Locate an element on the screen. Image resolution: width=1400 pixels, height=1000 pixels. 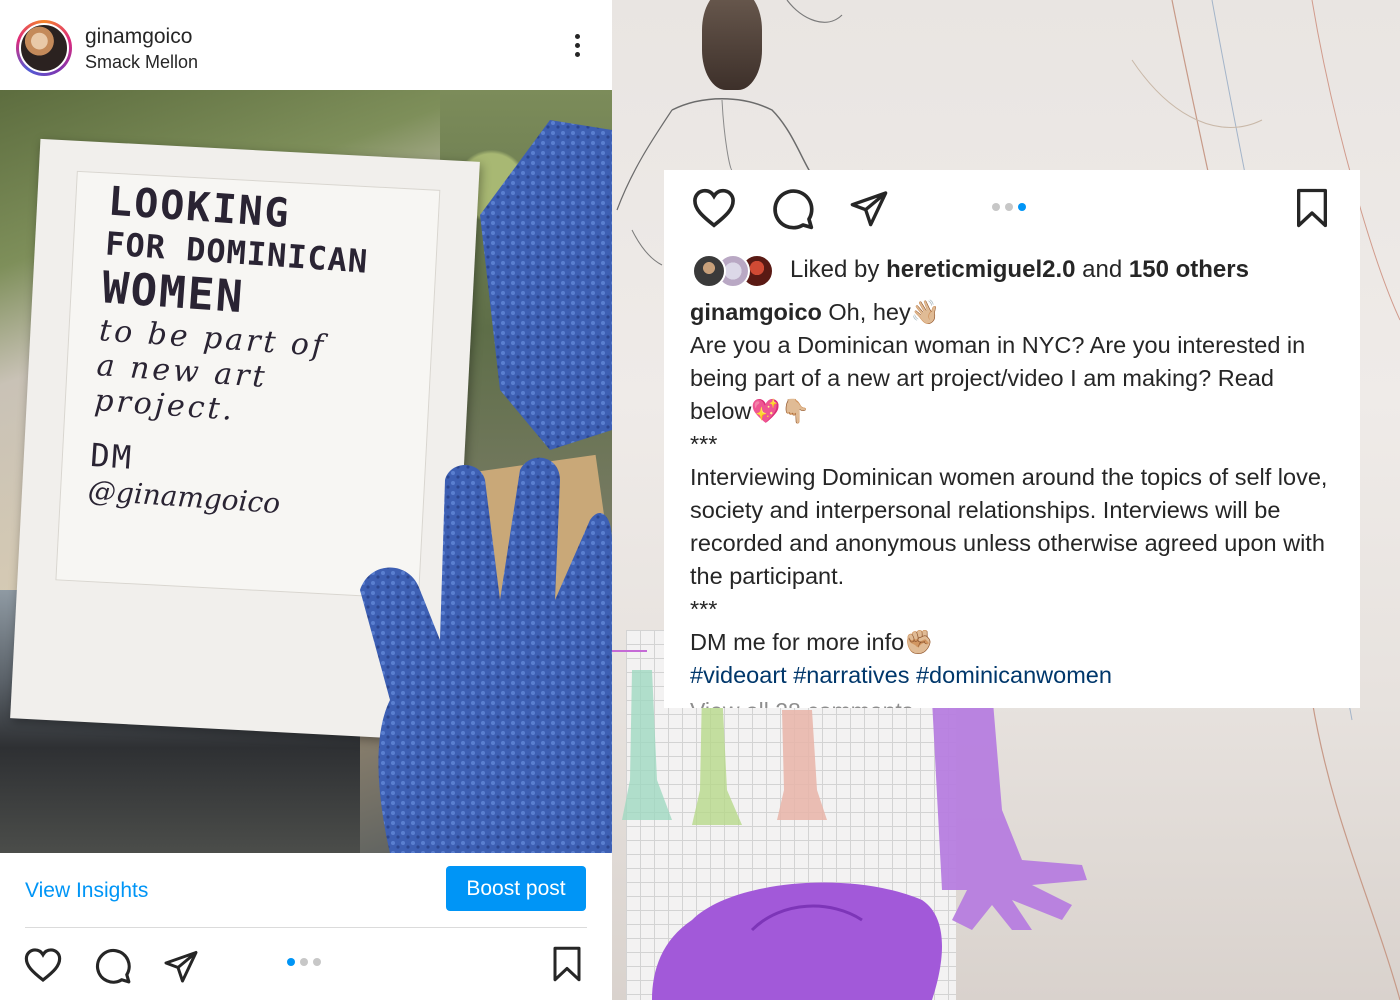
purple-fabric is located at coordinates (797, 941).